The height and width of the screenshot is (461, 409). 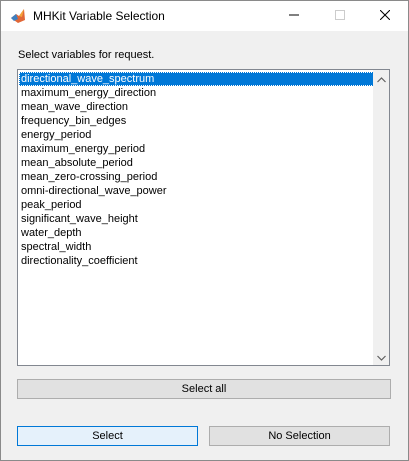 I want to click on close-button, so click(x=385, y=16).